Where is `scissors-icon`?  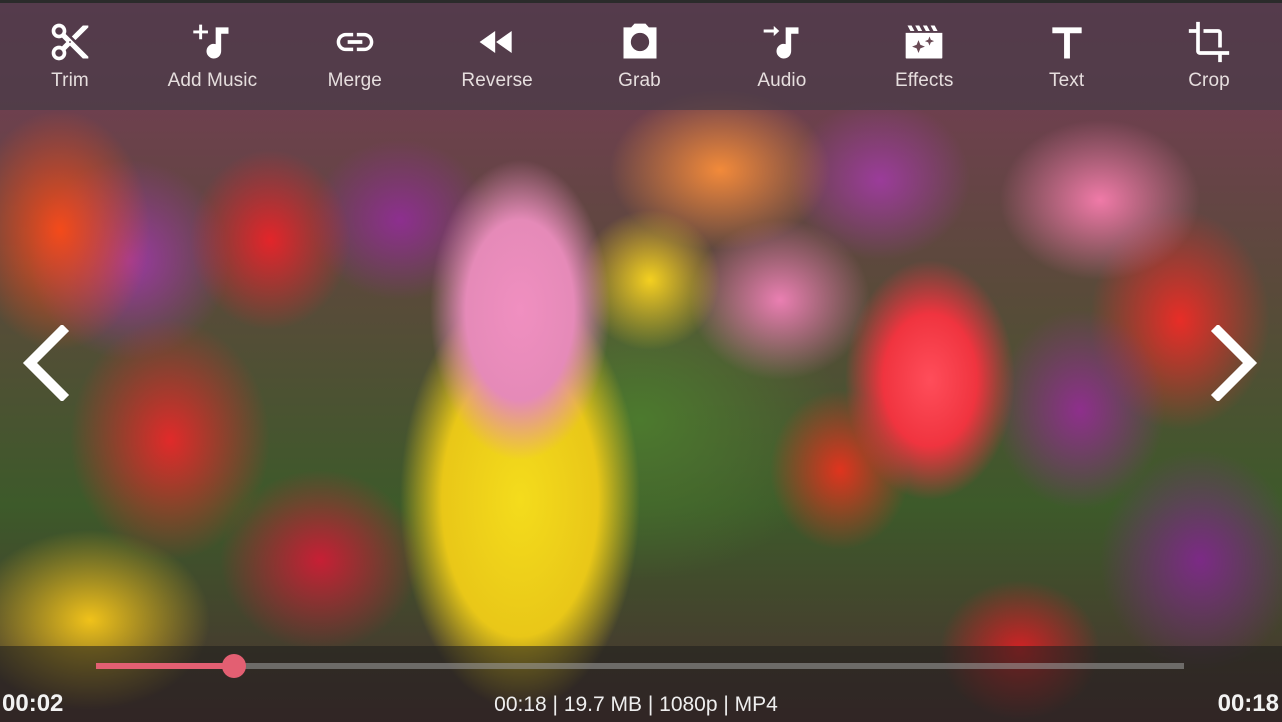 scissors-icon is located at coordinates (70, 42).